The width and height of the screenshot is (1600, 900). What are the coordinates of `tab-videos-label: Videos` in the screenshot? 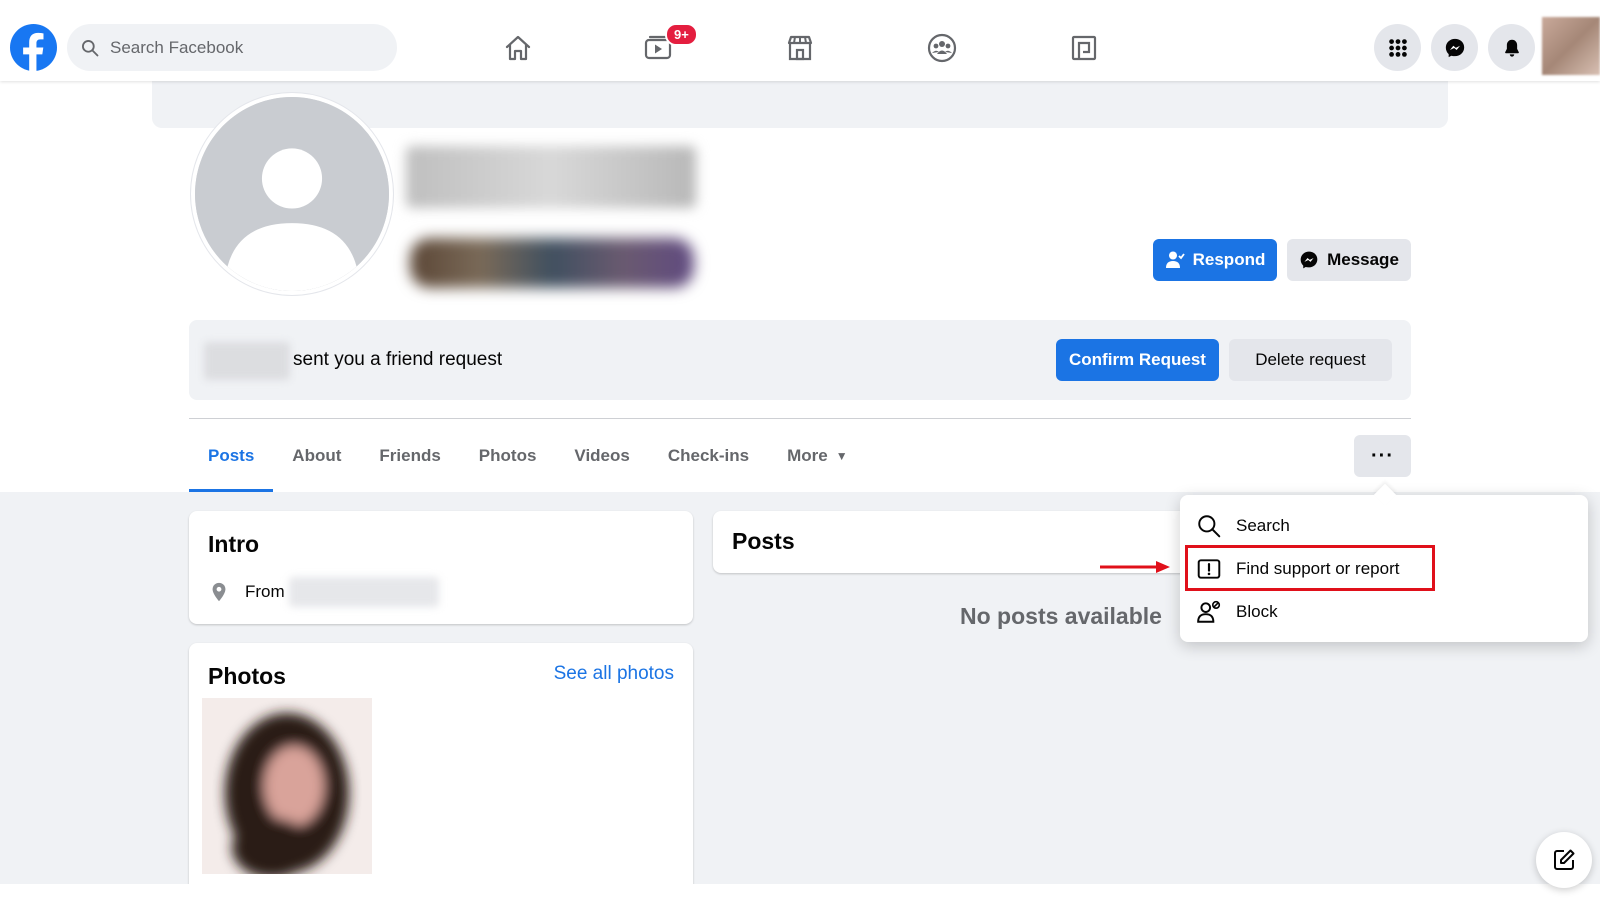 It's located at (602, 455).